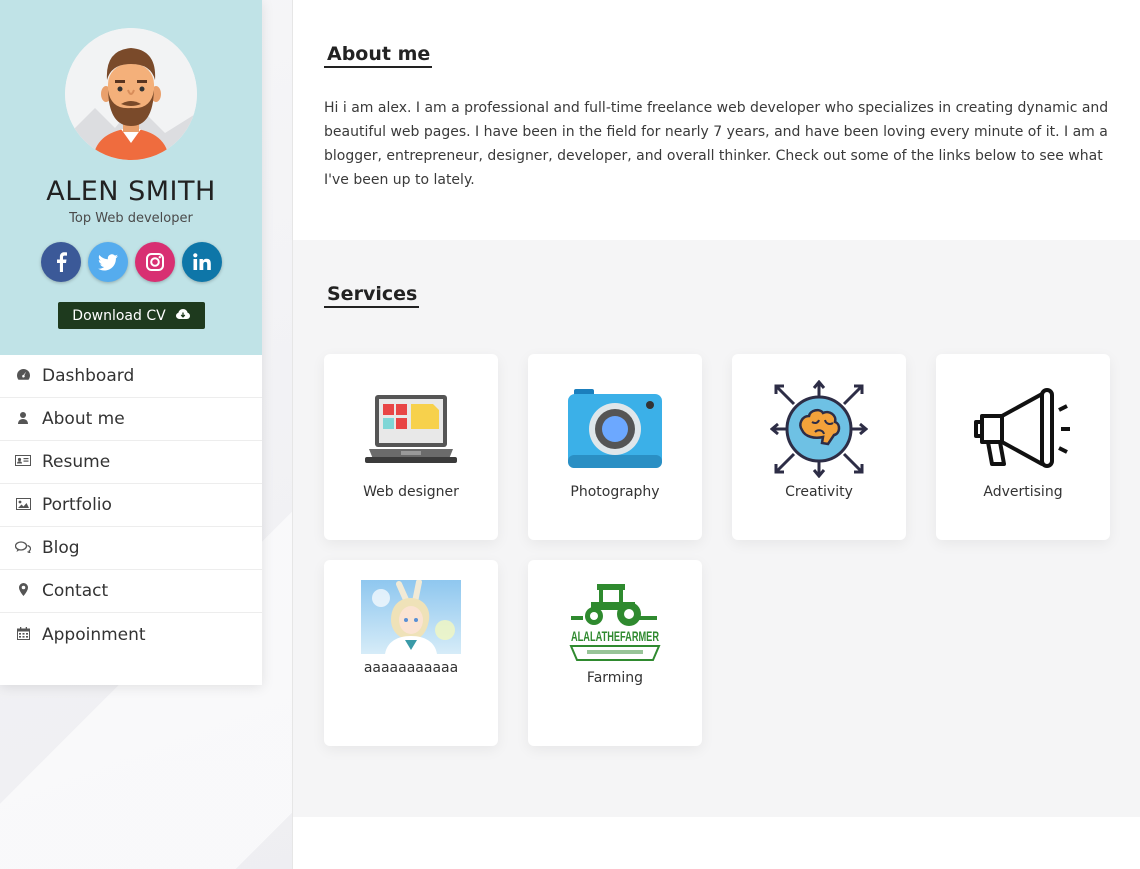 The height and width of the screenshot is (869, 1140). I want to click on map-marker-icon, so click(23, 591).